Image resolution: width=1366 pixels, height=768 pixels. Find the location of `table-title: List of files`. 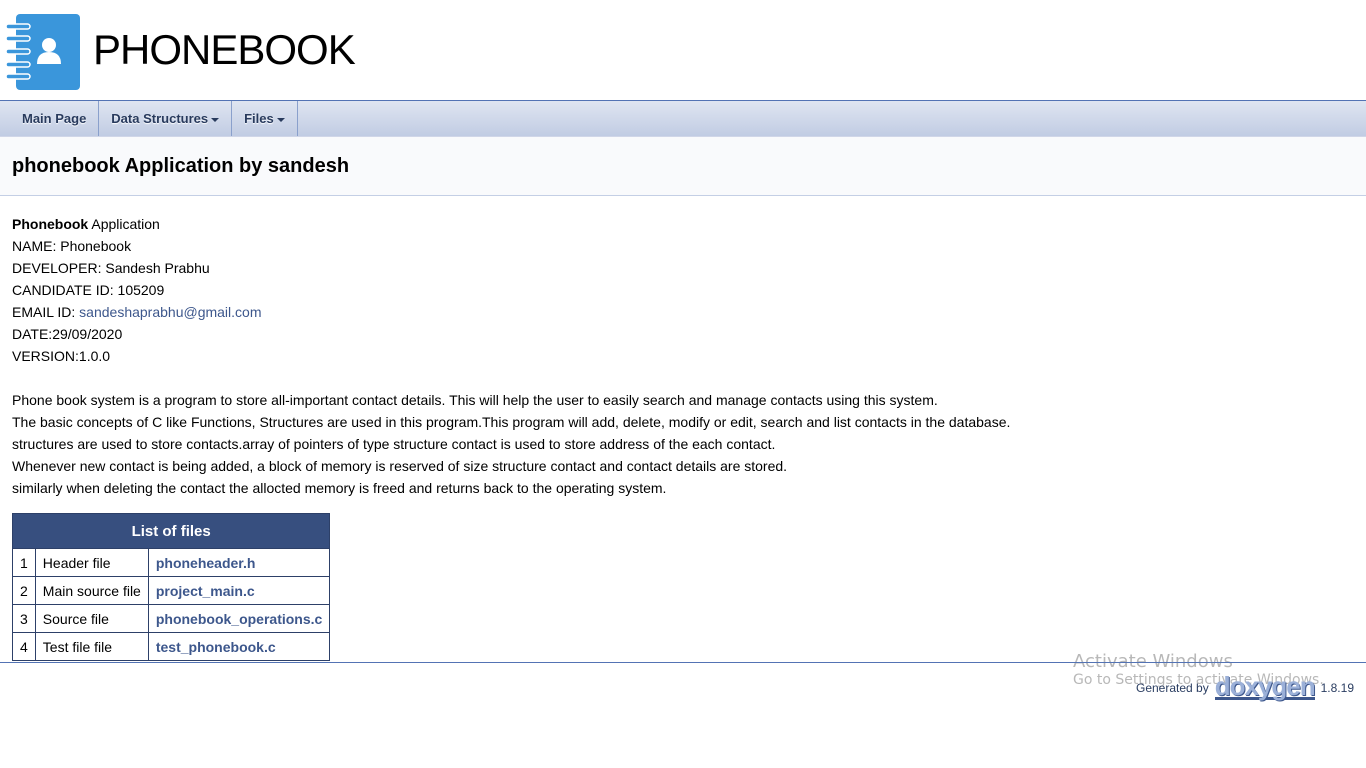

table-title: List of files is located at coordinates (171, 531).